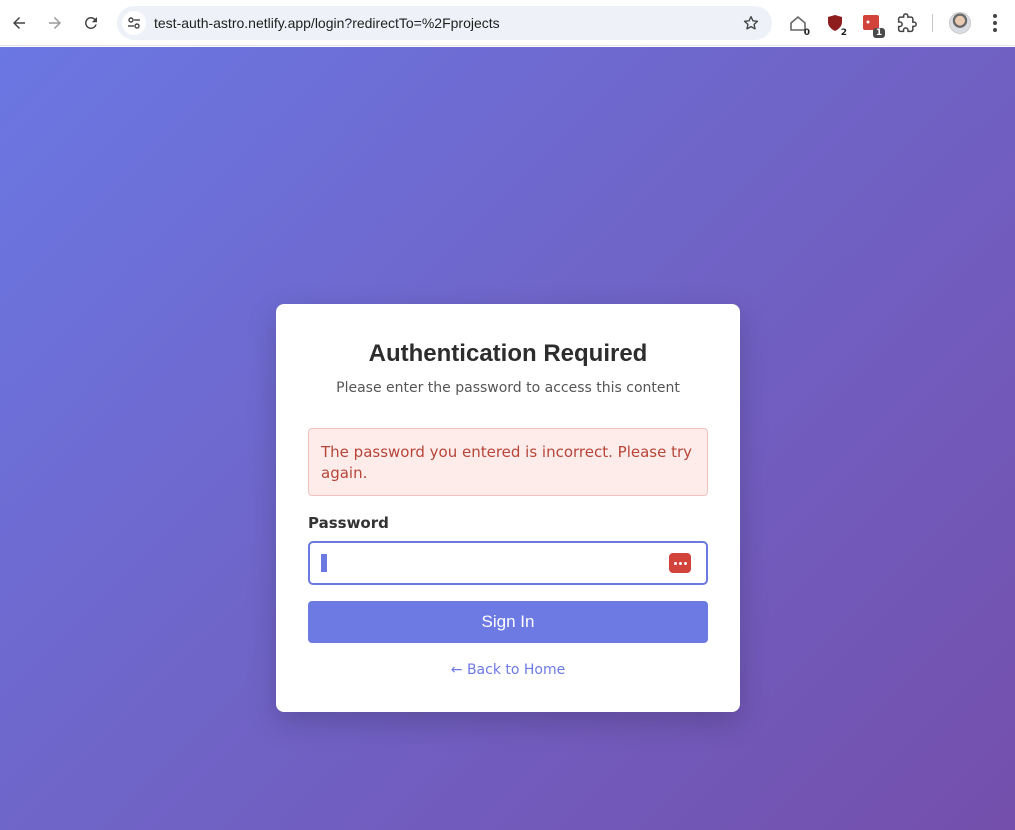 The width and height of the screenshot is (1015, 830). I want to click on forward-button, so click(55, 23).